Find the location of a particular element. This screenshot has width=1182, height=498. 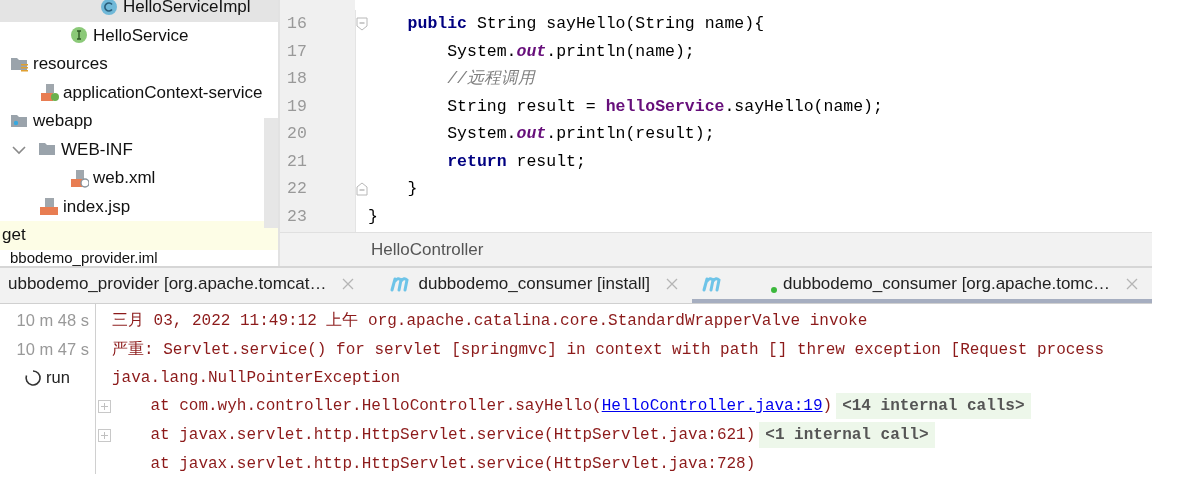

code-line: public String sayHello(String name){ is located at coordinates (586, 24).